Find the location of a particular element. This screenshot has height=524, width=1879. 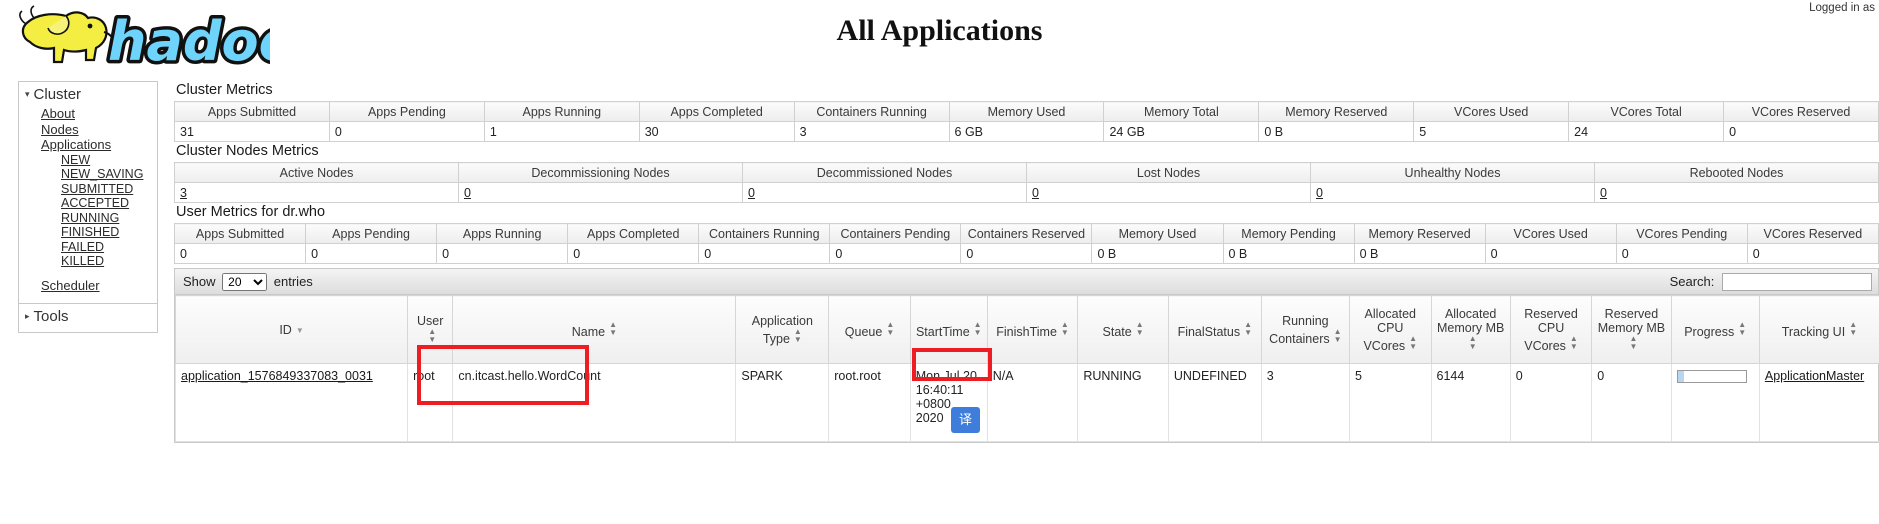

nodes-metric-link-2: 0 is located at coordinates (751, 193).